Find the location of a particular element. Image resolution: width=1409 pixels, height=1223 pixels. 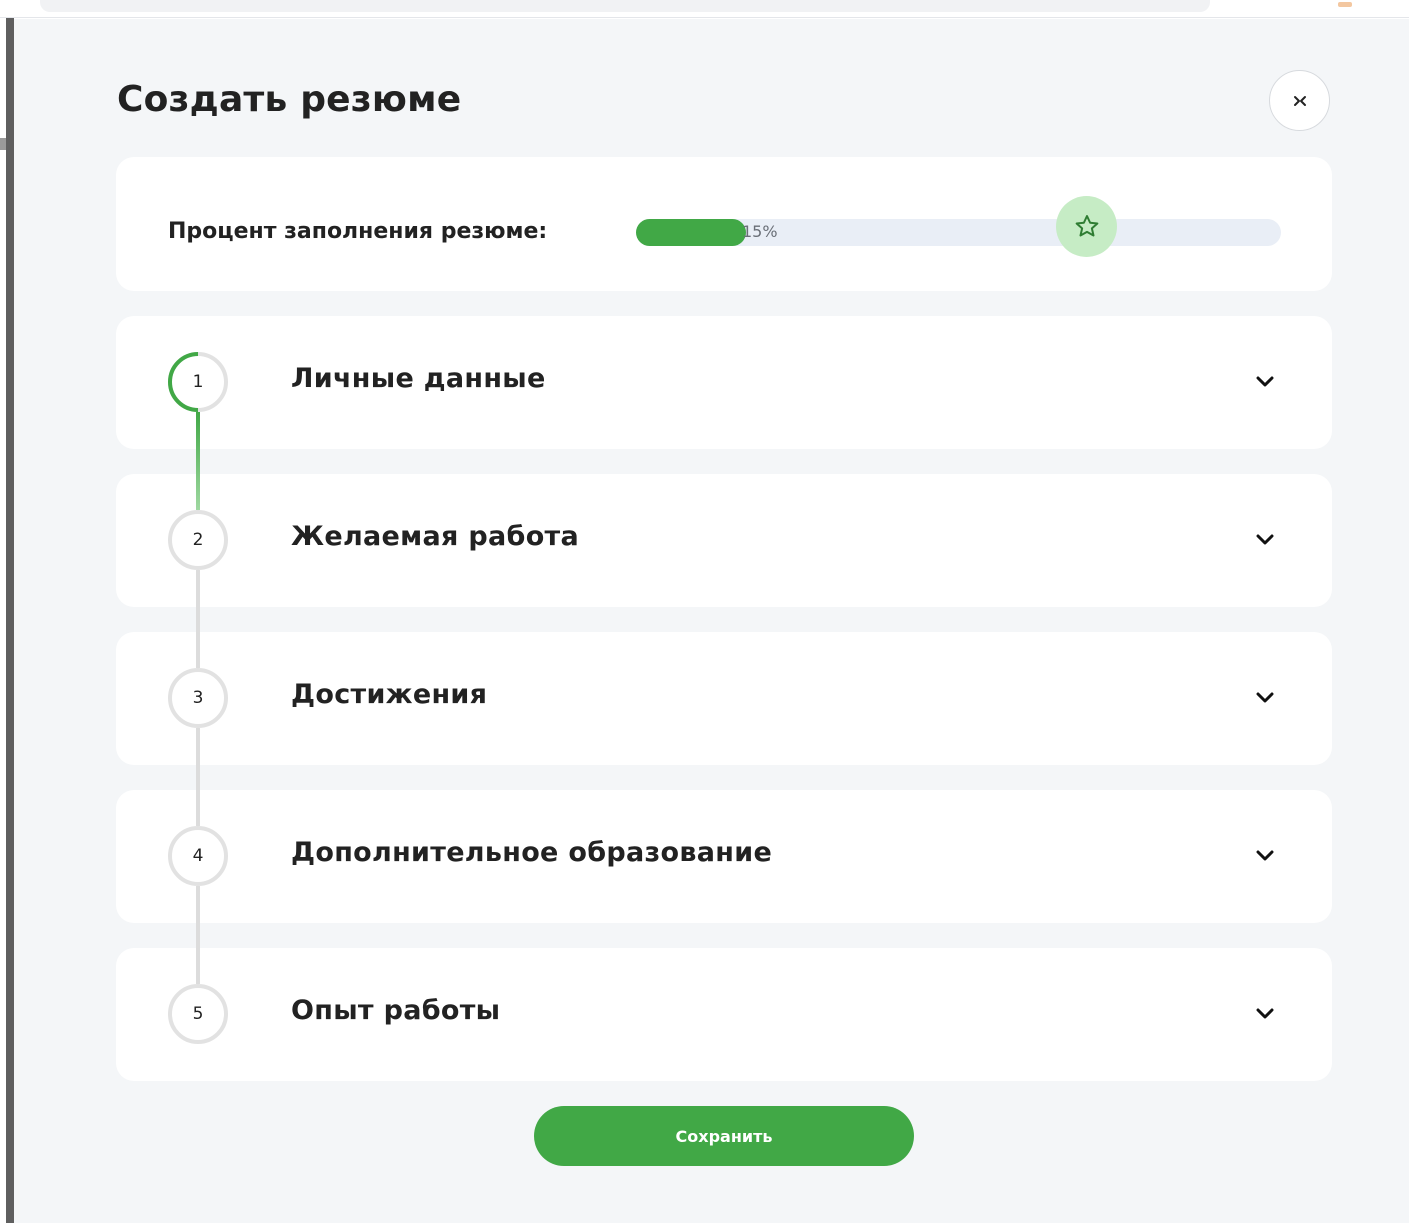

step-card-personal-data: Личные данные is located at coordinates (724, 382).